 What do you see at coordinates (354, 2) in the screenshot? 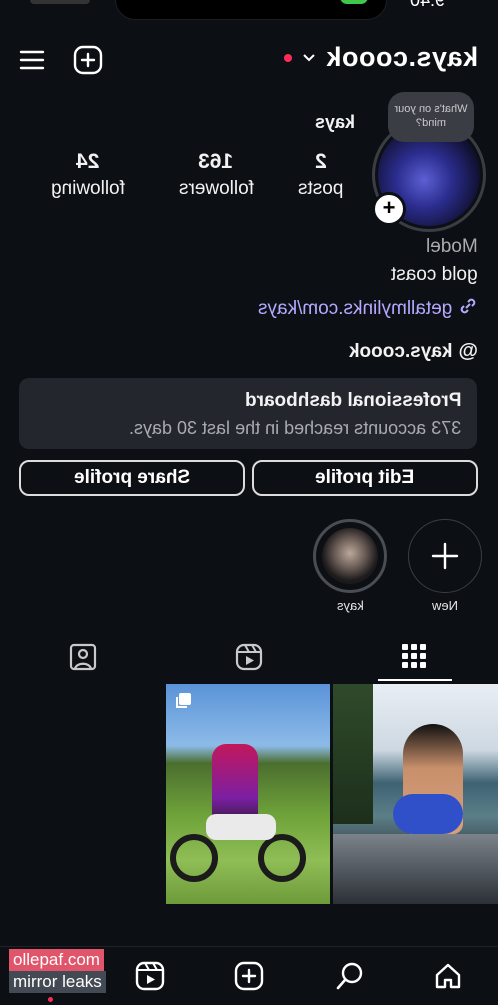
I see `call-indicator` at bounding box center [354, 2].